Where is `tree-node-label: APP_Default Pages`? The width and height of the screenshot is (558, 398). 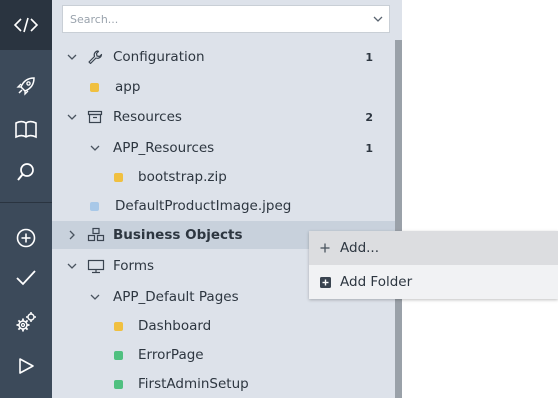 tree-node-label: APP_Default Pages is located at coordinates (176, 297).